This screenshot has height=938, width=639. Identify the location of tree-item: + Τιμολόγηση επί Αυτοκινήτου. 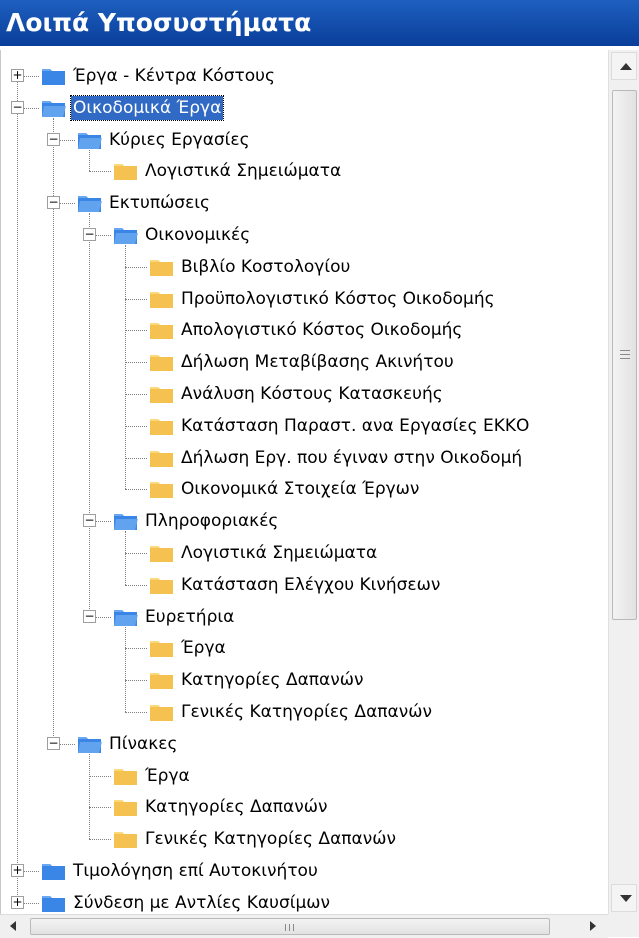
(301, 871).